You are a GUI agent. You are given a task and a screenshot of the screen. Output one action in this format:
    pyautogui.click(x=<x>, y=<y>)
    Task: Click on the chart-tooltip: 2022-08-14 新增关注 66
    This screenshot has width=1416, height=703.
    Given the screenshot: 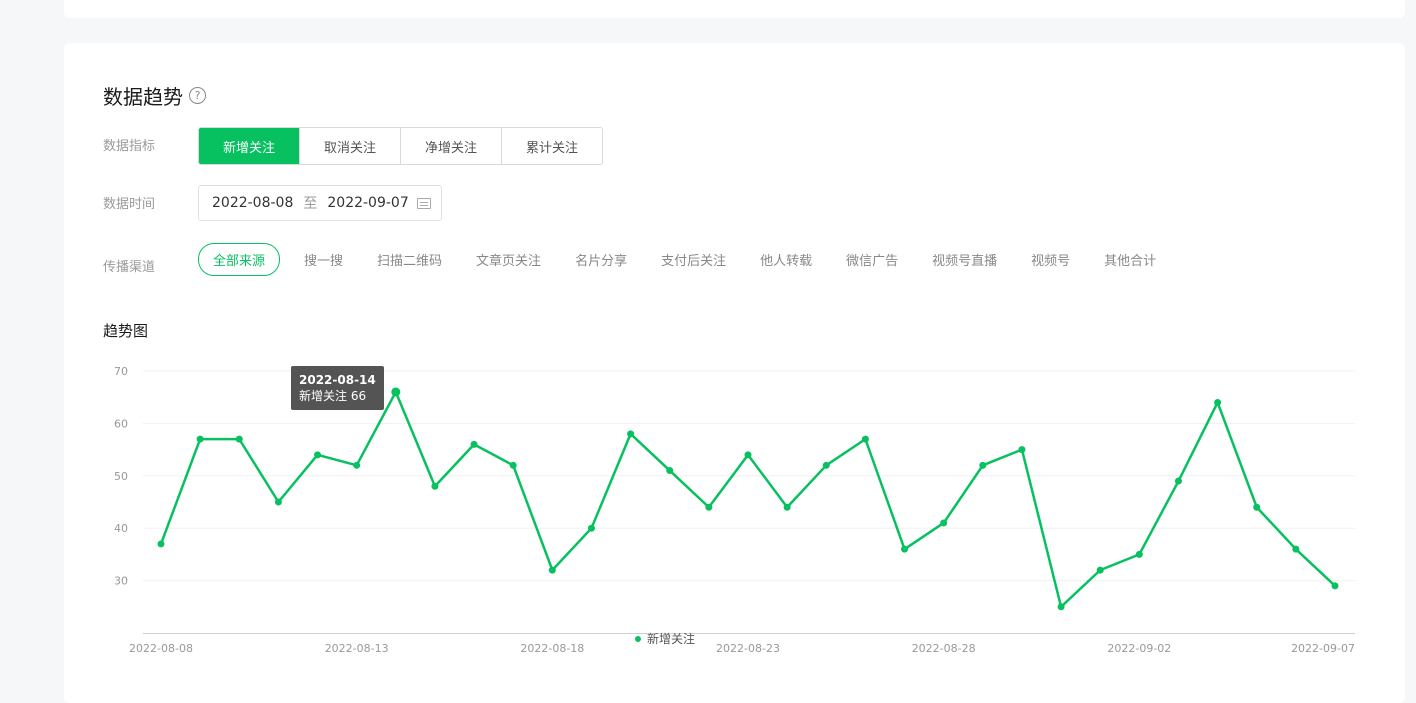 What is the action you would take?
    pyautogui.click(x=337, y=388)
    